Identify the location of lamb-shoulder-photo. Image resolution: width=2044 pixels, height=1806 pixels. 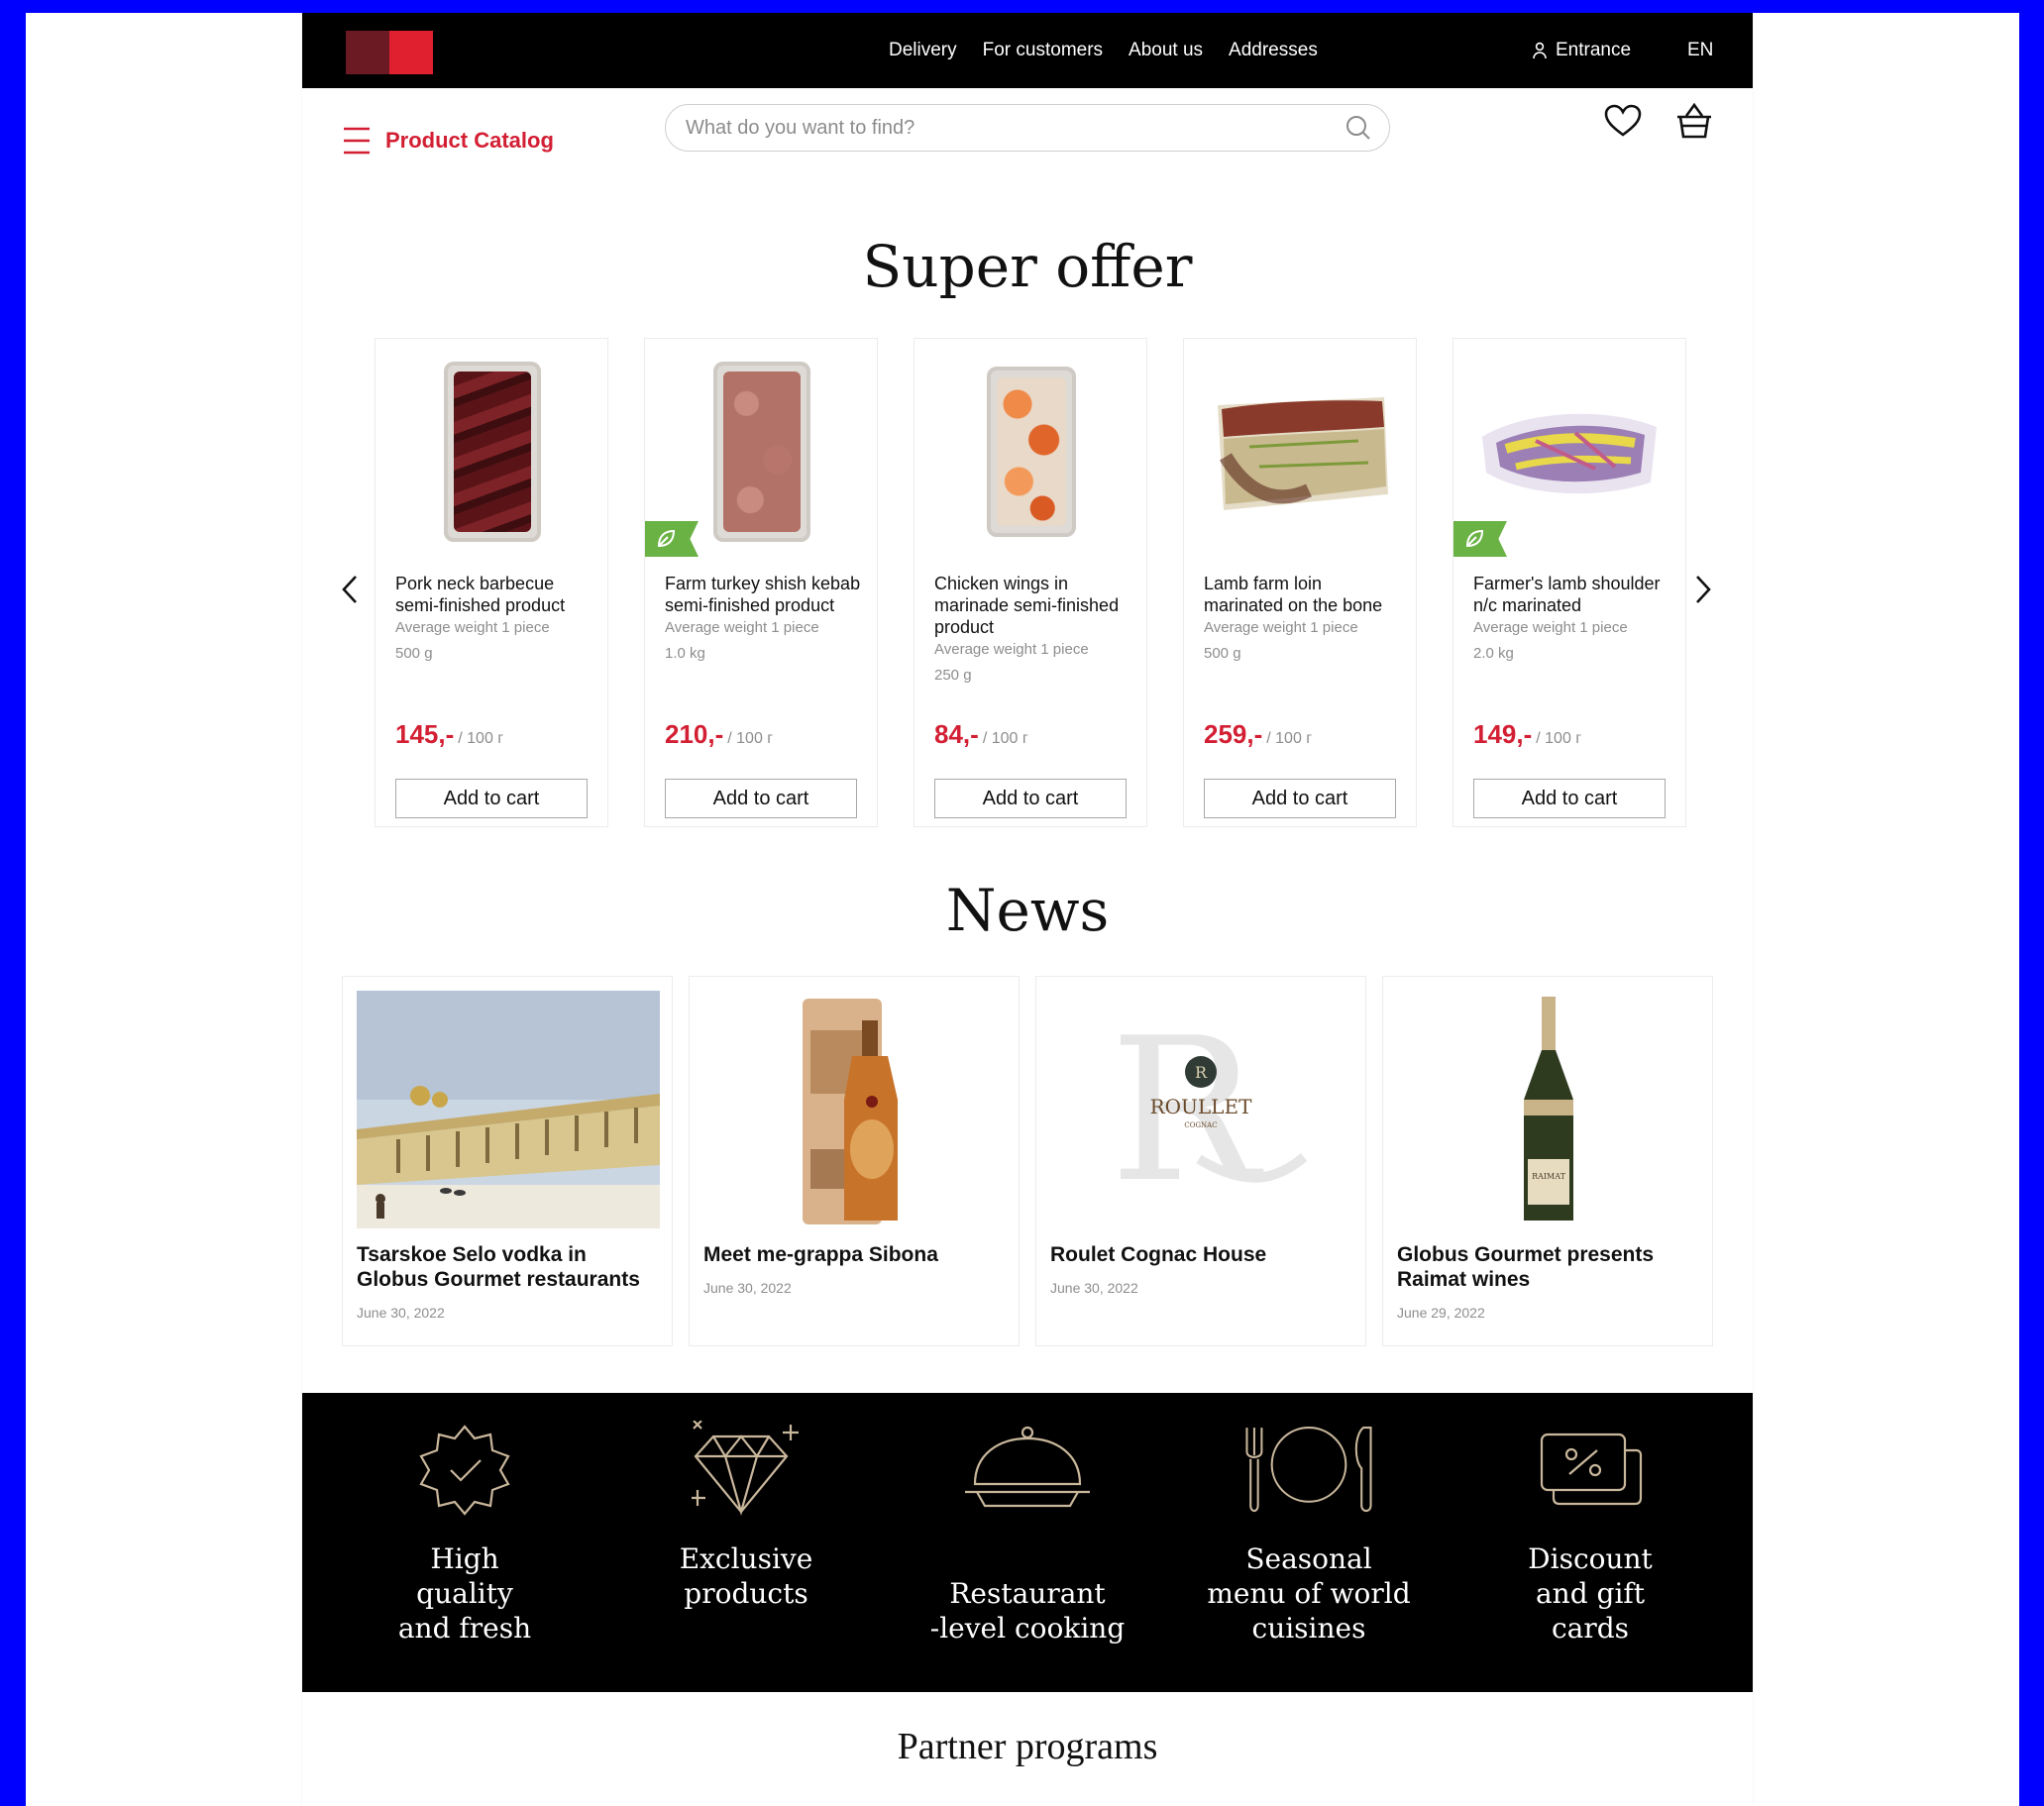
(1569, 454).